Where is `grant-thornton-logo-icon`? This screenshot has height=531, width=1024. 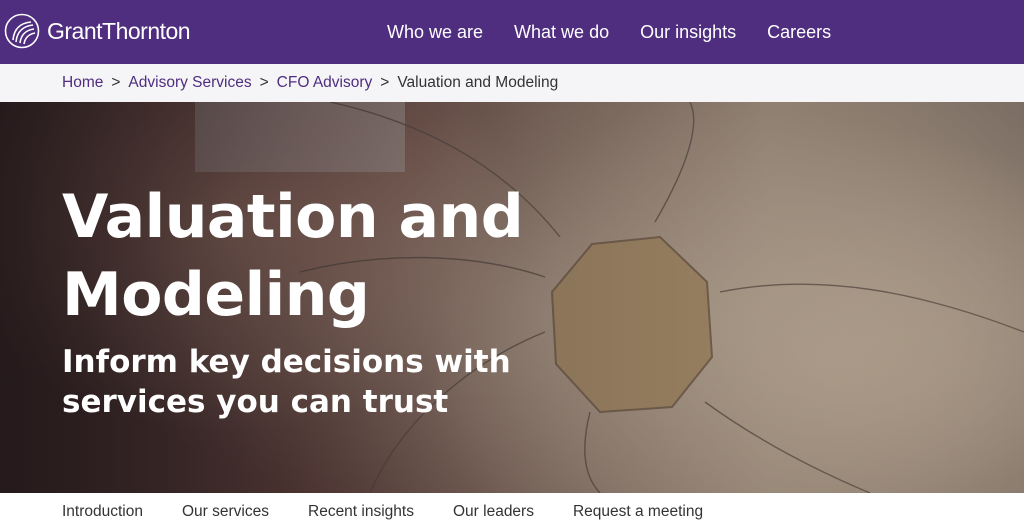 grant-thornton-logo-icon is located at coordinates (22, 31).